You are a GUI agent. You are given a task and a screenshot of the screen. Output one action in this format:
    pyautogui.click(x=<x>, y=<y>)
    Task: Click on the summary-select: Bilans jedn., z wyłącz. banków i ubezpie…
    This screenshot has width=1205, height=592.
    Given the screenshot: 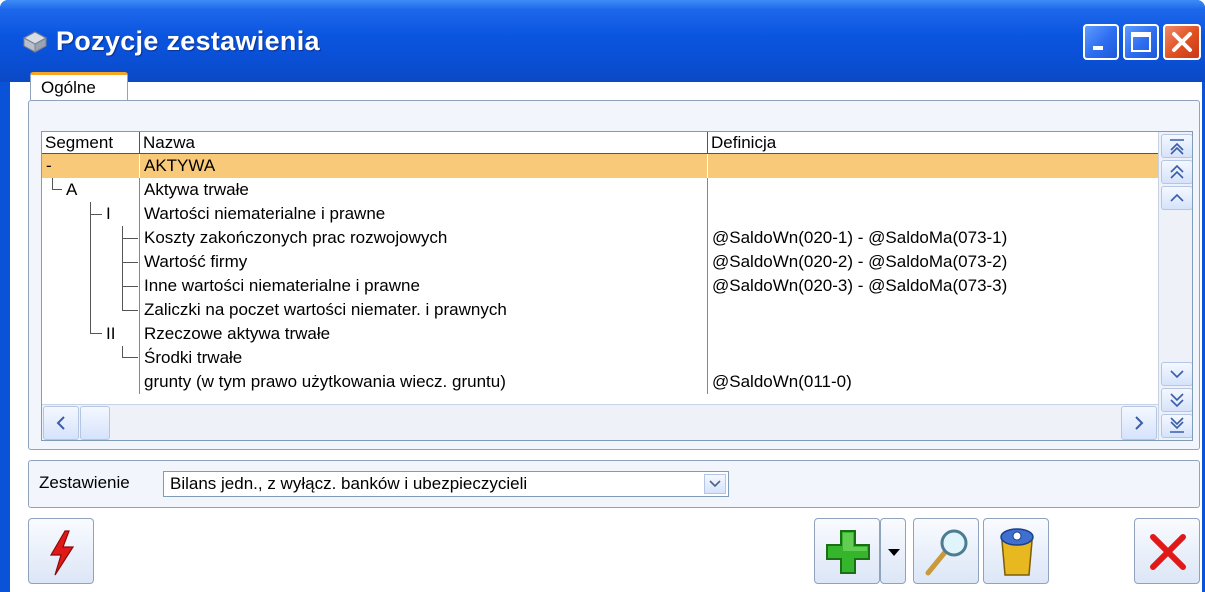 What is the action you would take?
    pyautogui.click(x=446, y=484)
    